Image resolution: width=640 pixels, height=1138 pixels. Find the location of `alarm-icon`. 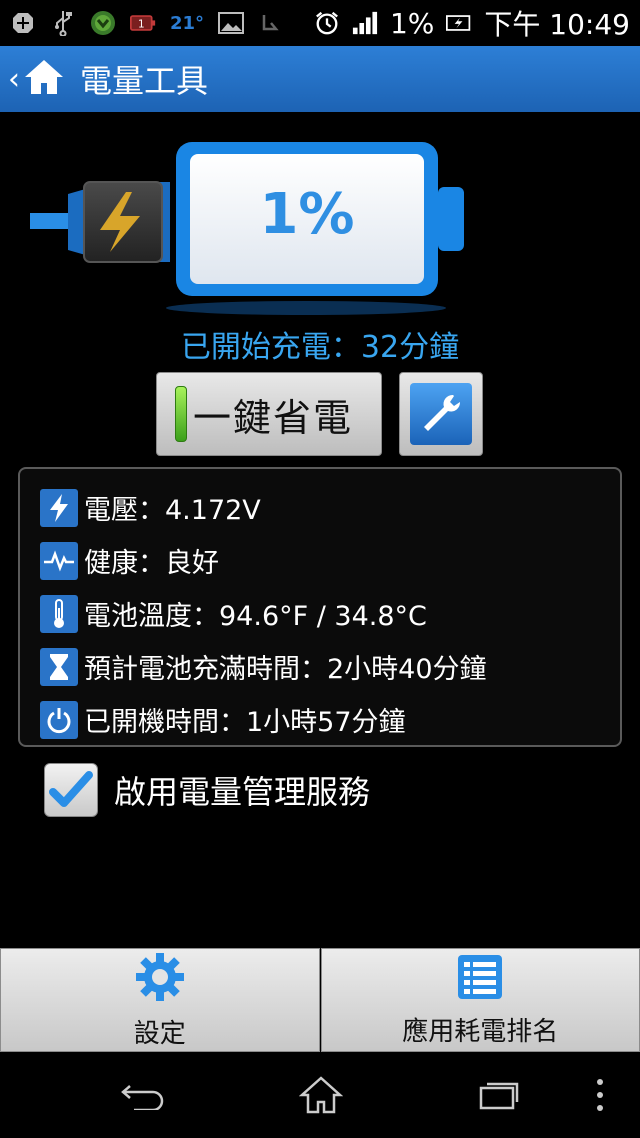

alarm-icon is located at coordinates (327, 23).